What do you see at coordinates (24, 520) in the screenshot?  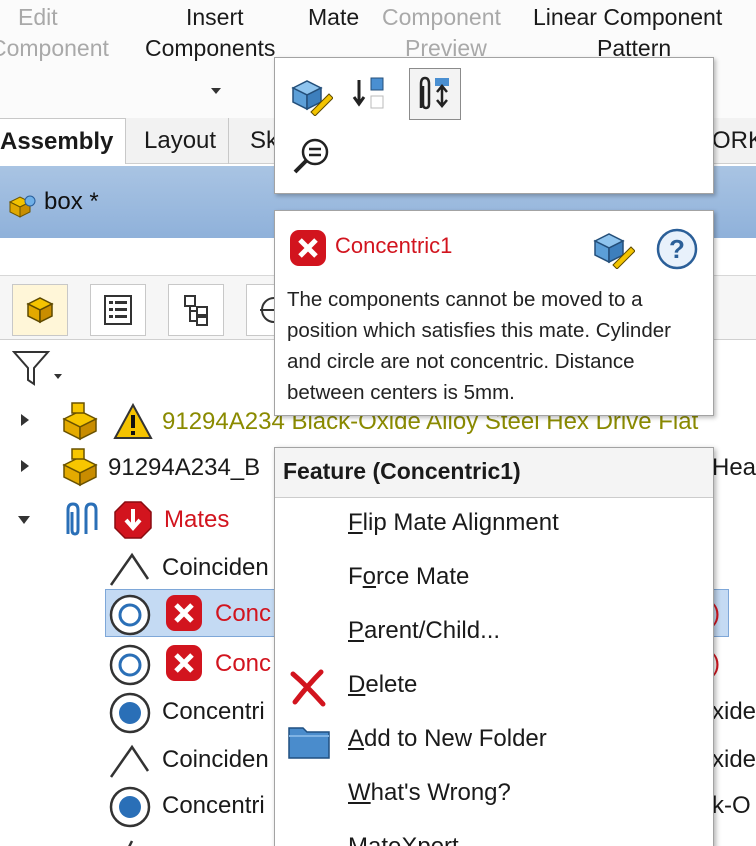 I see `collapse-arrow-icon` at bounding box center [24, 520].